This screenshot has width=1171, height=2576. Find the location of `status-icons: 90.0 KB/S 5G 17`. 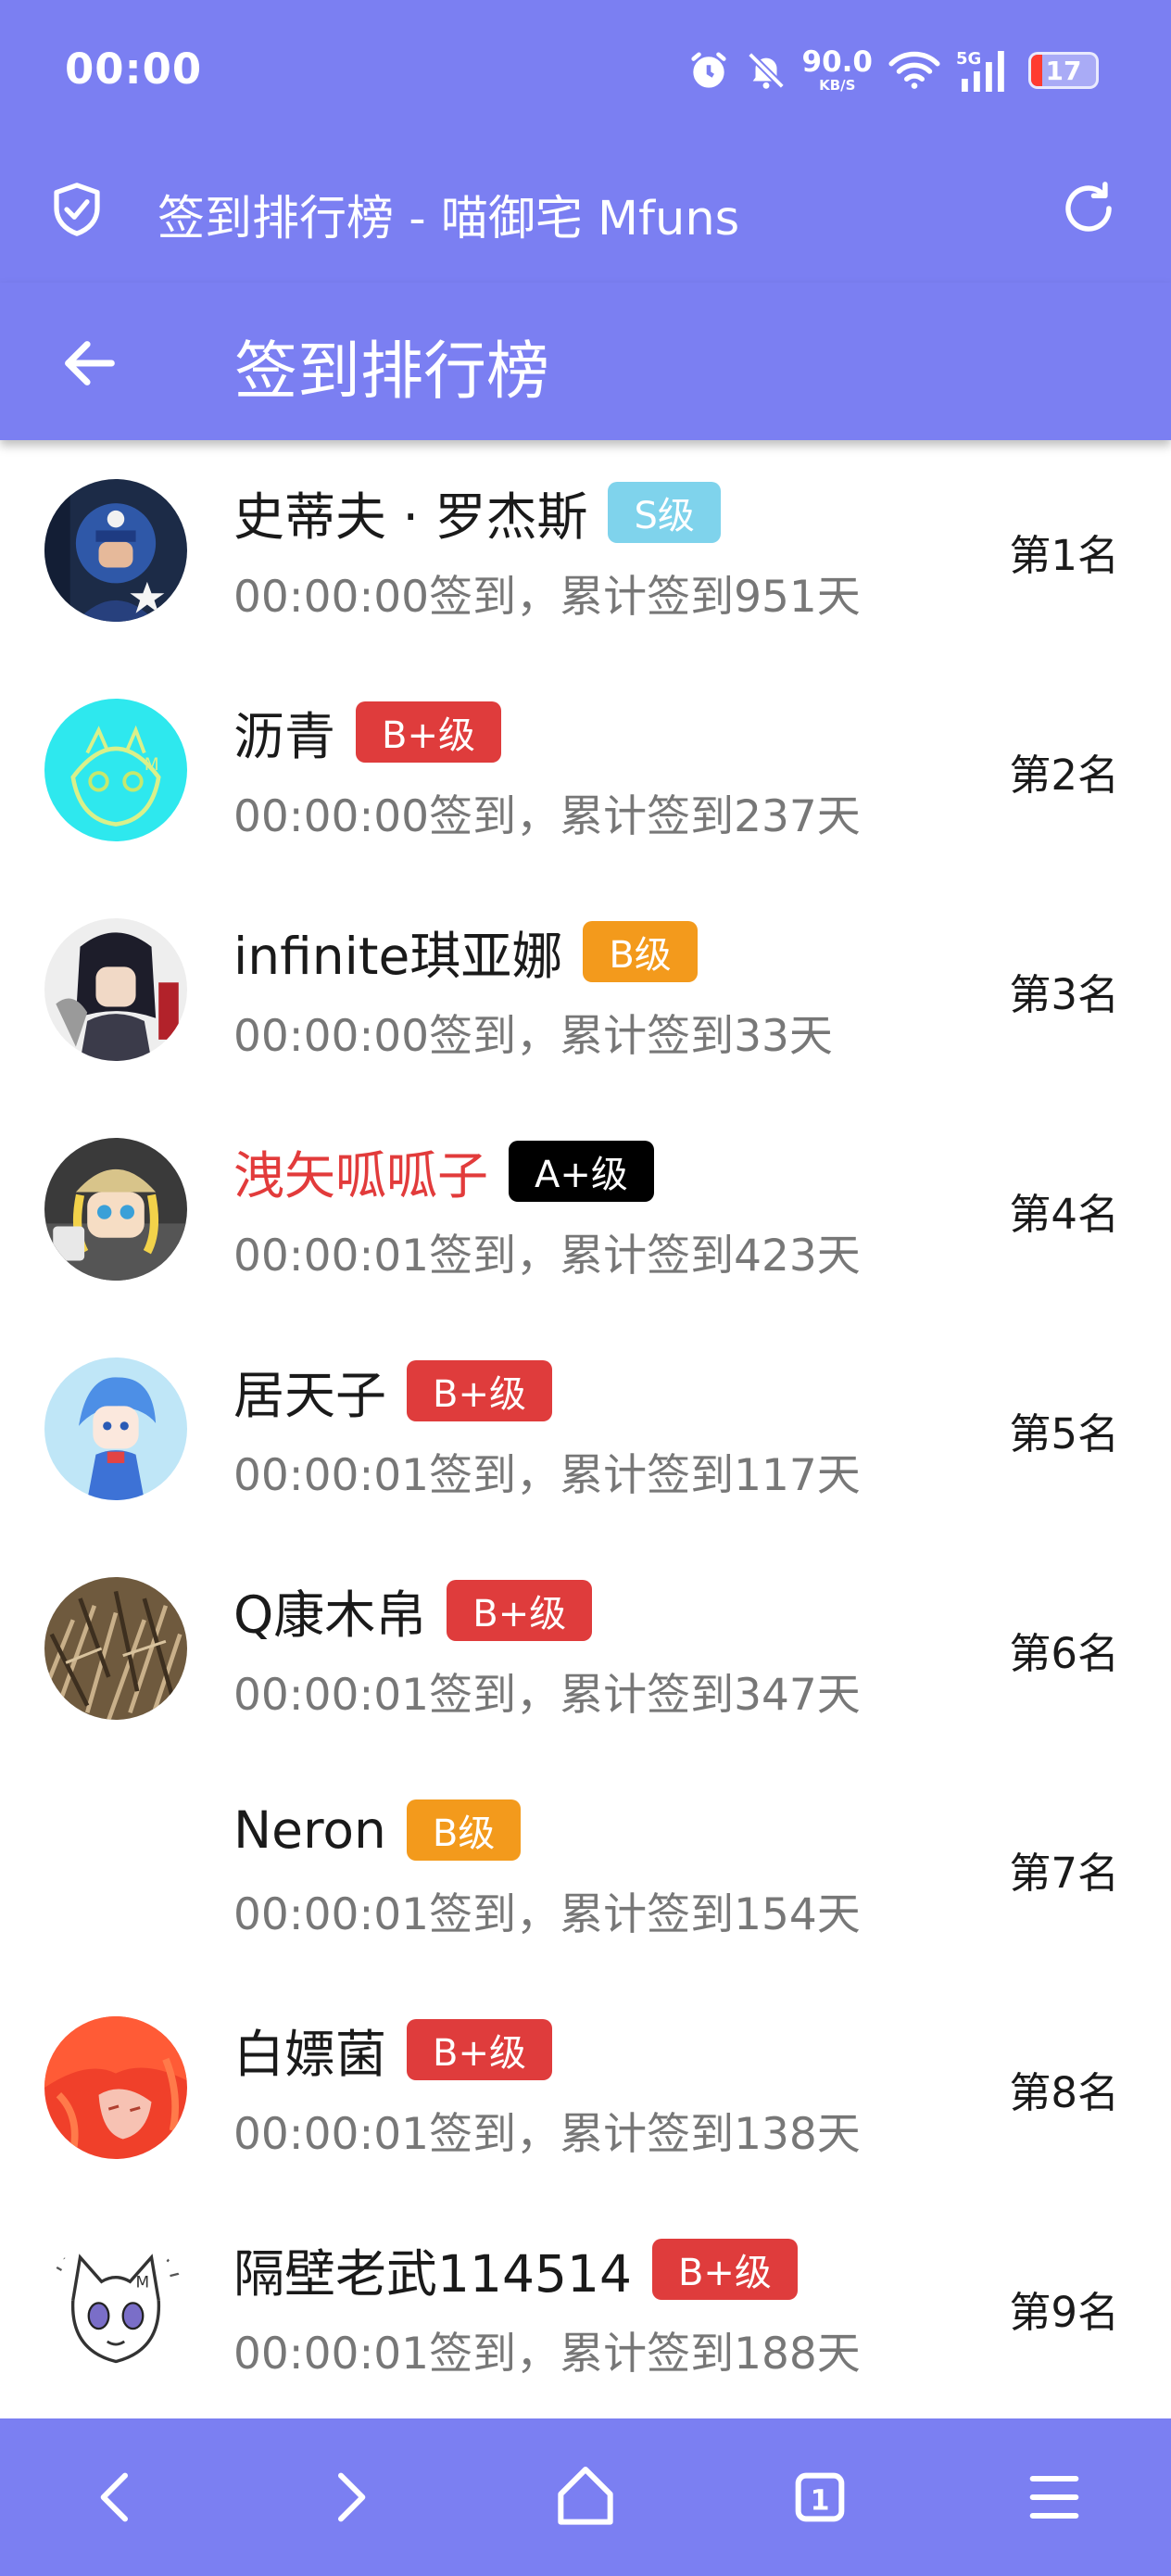

status-icons: 90.0 KB/S 5G 17 is located at coordinates (893, 70).